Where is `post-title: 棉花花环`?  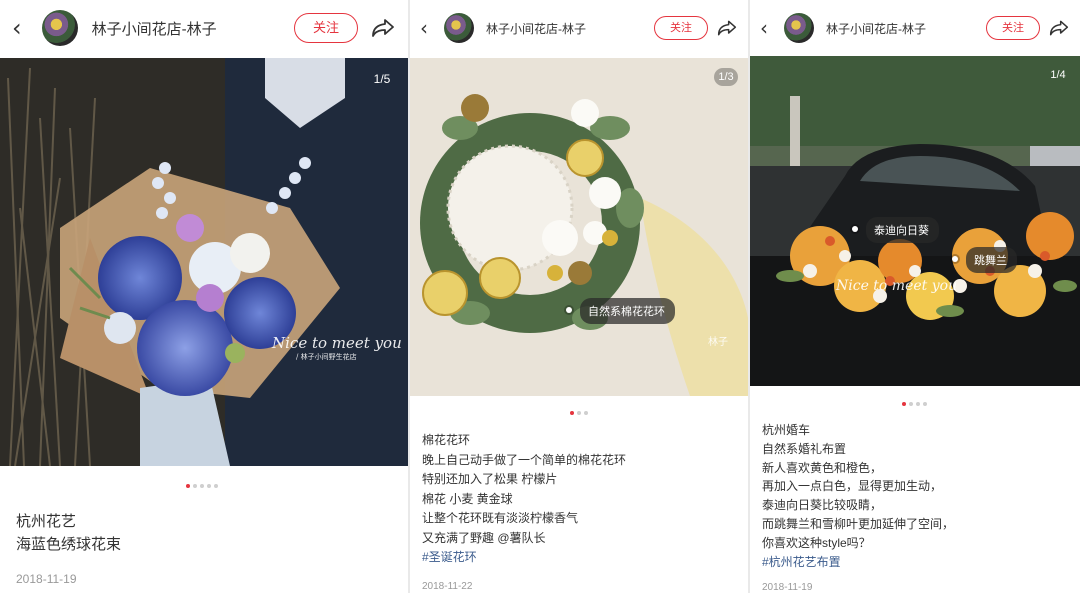 post-title: 棉花花环 is located at coordinates (446, 440).